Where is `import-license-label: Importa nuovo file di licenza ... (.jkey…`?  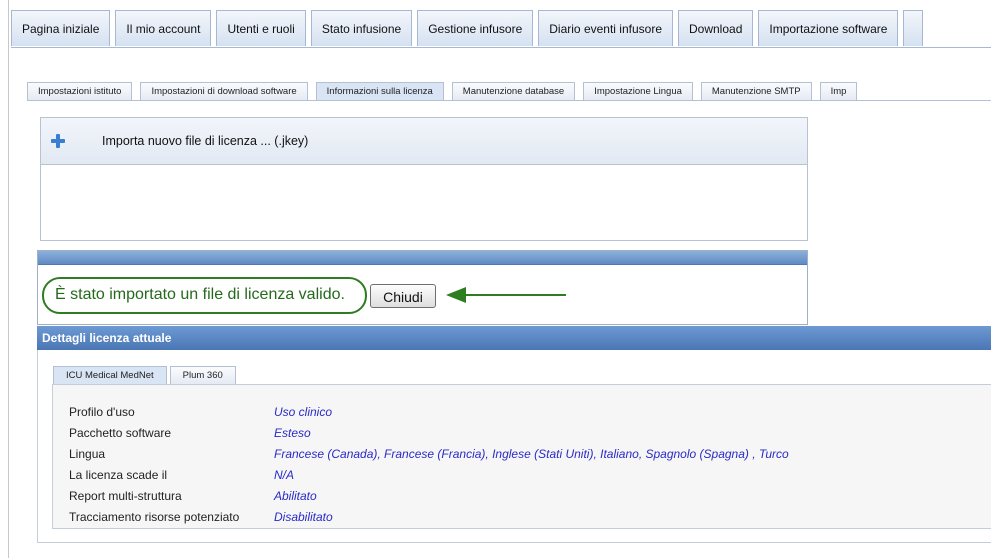
import-license-label: Importa nuovo file di licenza ... (.jkey… is located at coordinates (205, 141).